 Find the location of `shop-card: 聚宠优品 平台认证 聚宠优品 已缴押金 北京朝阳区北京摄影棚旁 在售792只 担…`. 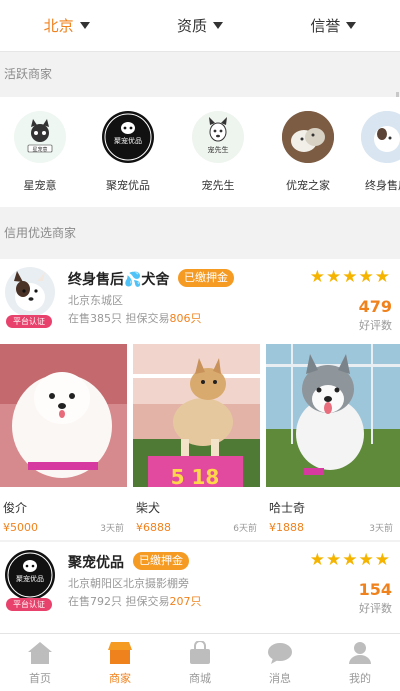

shop-card: 聚宠优品 平台认证 聚宠优品 已缴押金 北京朝阳区北京摄影棚旁 在售792只 担… is located at coordinates (200, 587).